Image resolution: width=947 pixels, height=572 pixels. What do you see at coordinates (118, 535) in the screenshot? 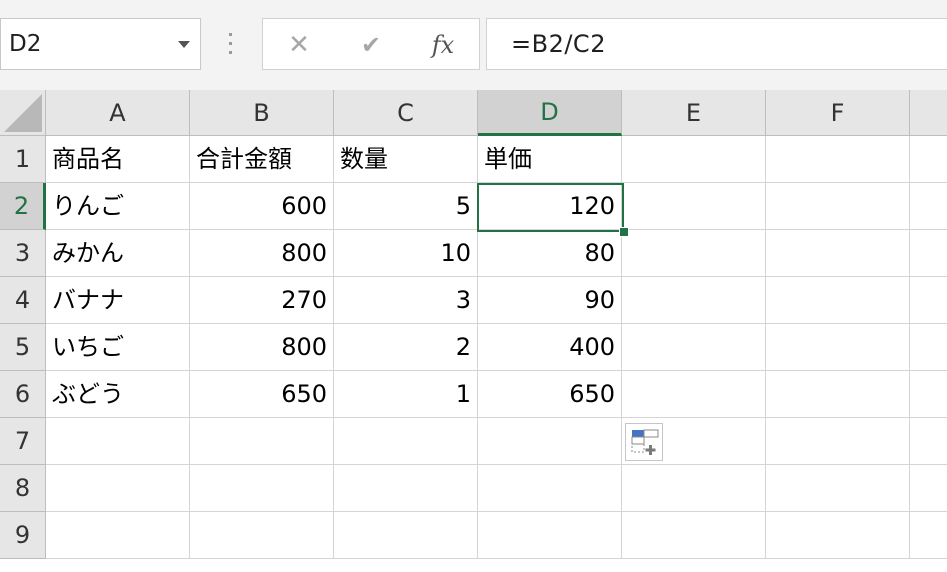
I see `cell-a9` at bounding box center [118, 535].